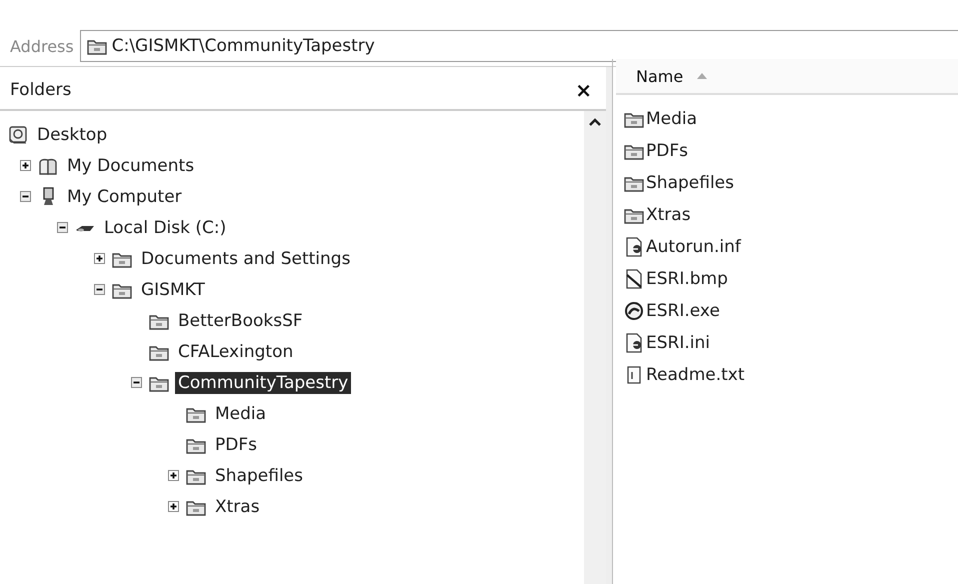 The image size is (958, 584). Describe the element at coordinates (235, 351) in the screenshot. I see `tree-item: CFALexington` at that location.